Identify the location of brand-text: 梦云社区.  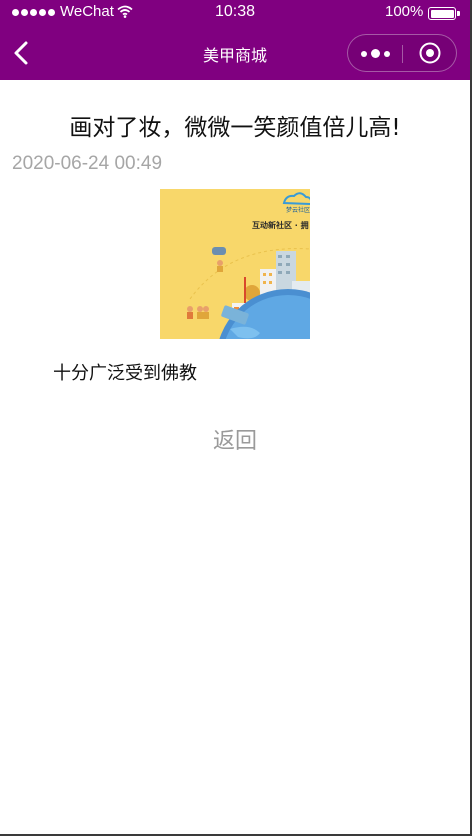
(298, 210).